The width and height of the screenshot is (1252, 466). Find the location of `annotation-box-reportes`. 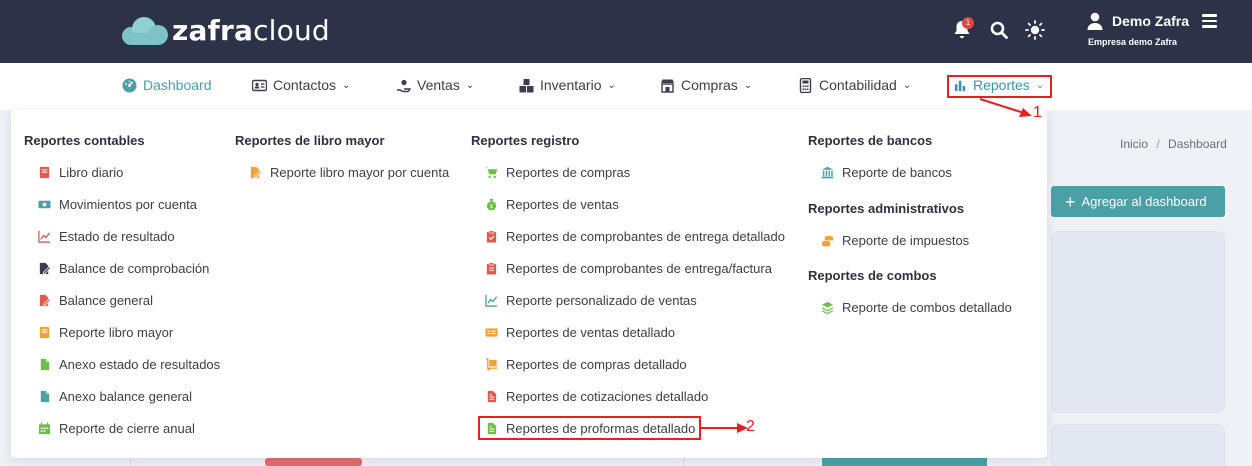

annotation-box-reportes is located at coordinates (999, 86).